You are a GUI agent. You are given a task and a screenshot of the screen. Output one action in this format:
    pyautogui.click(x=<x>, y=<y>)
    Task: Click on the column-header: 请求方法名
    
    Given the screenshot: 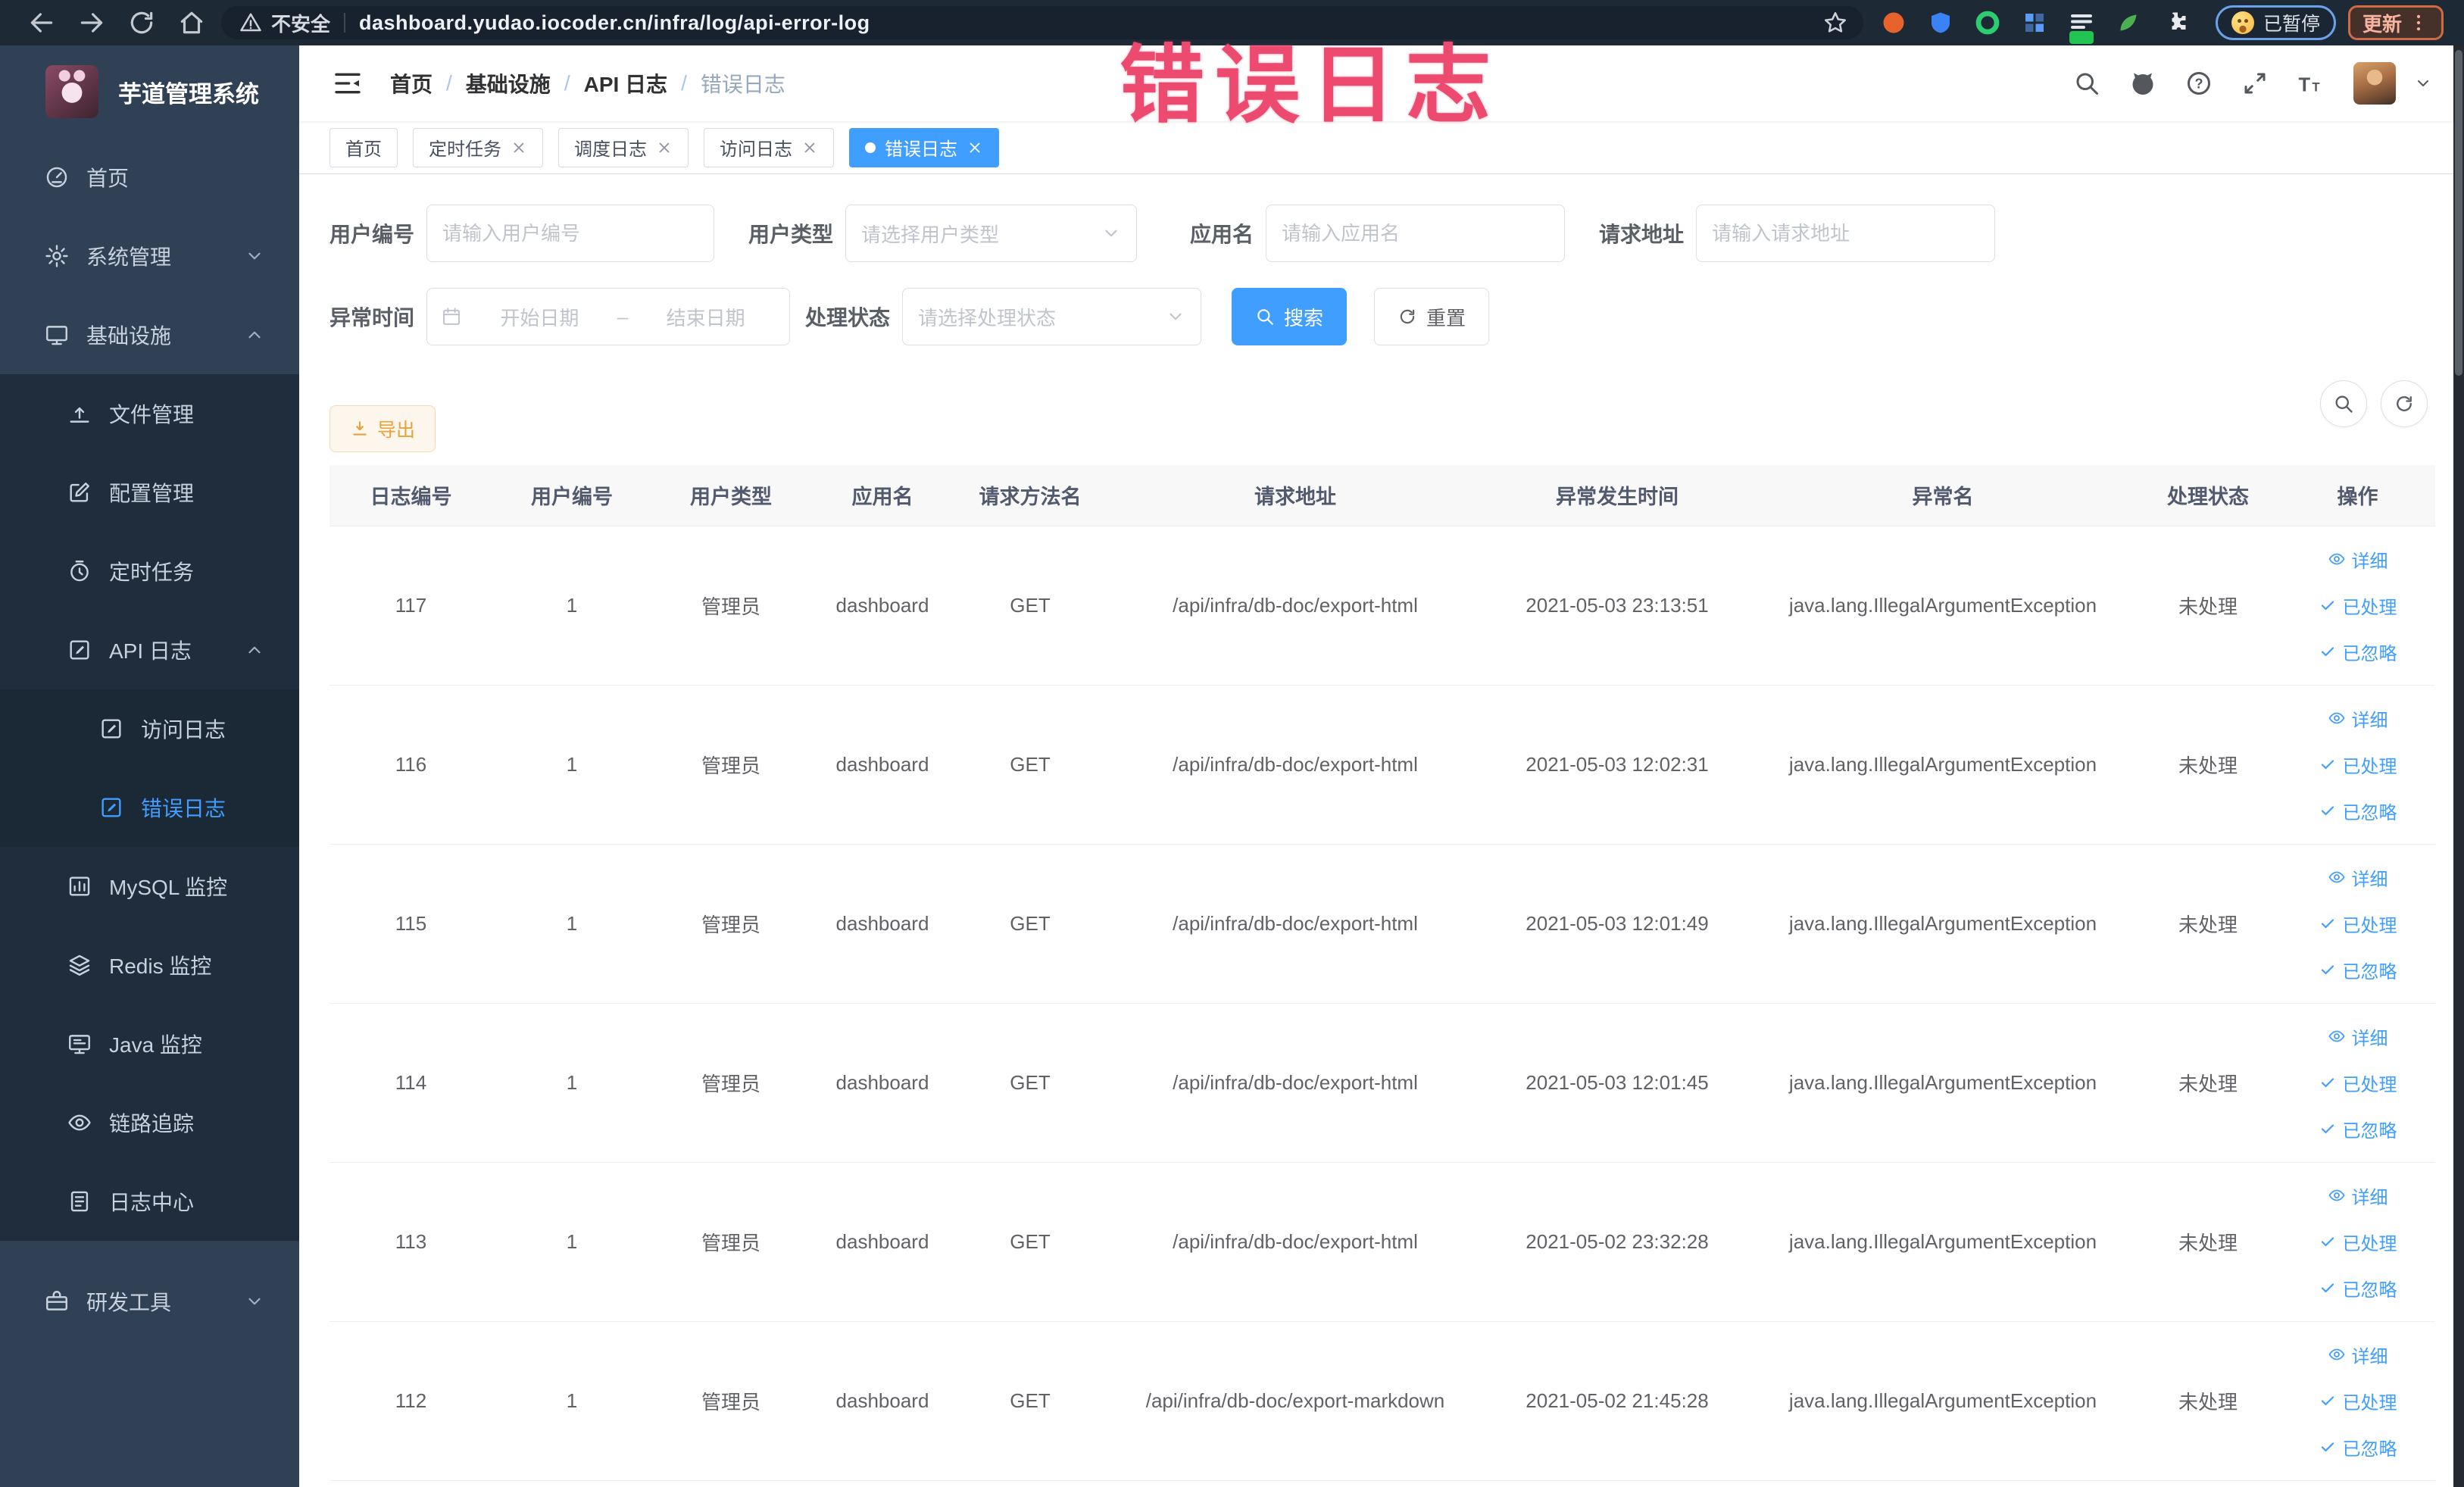 What is the action you would take?
    pyautogui.click(x=1030, y=495)
    